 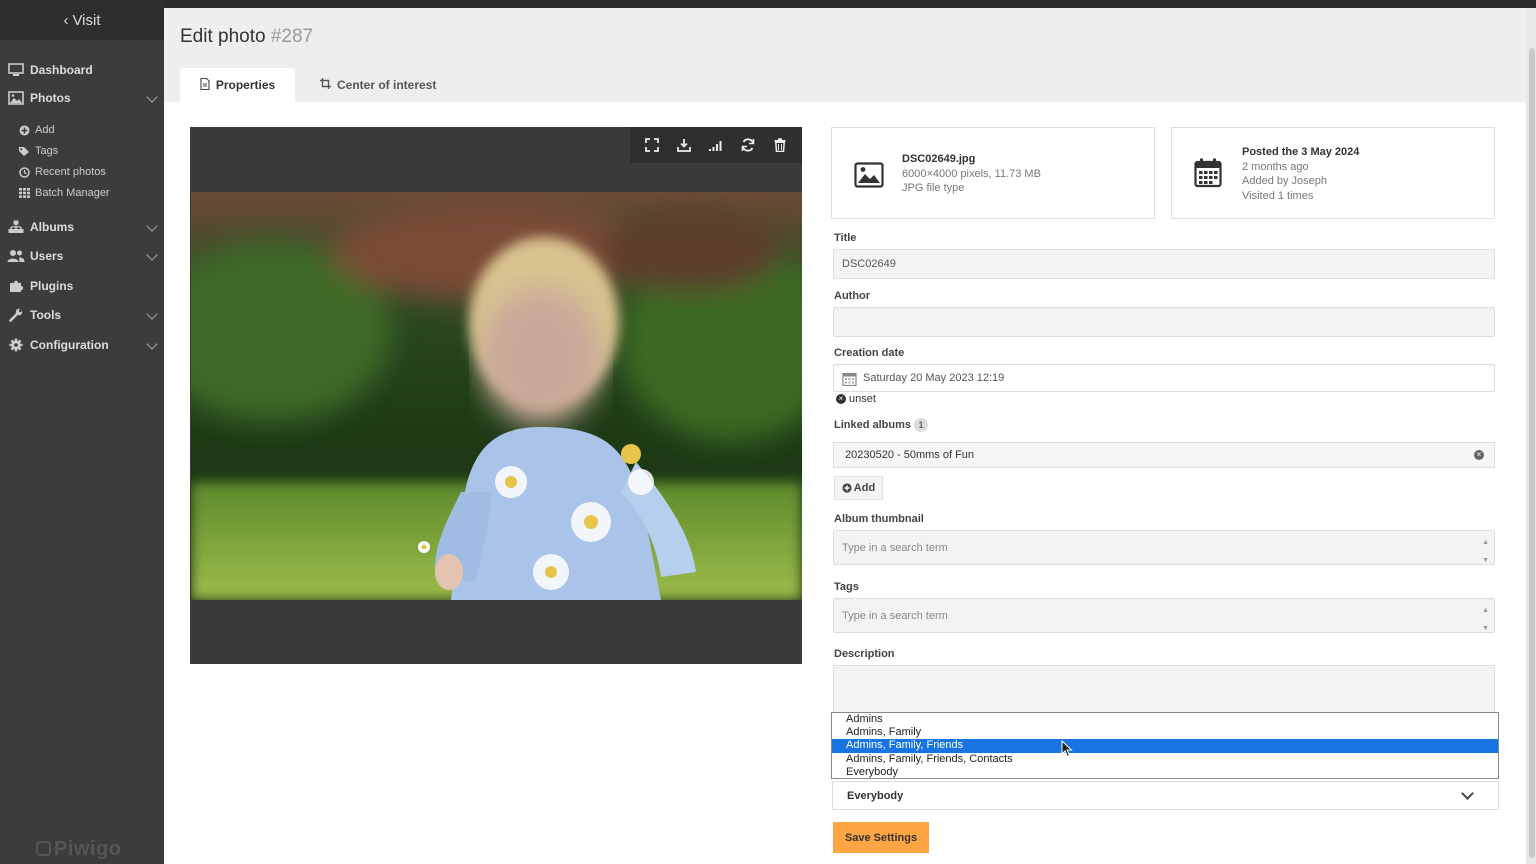 What do you see at coordinates (684, 145) in the screenshot?
I see `download-icon` at bounding box center [684, 145].